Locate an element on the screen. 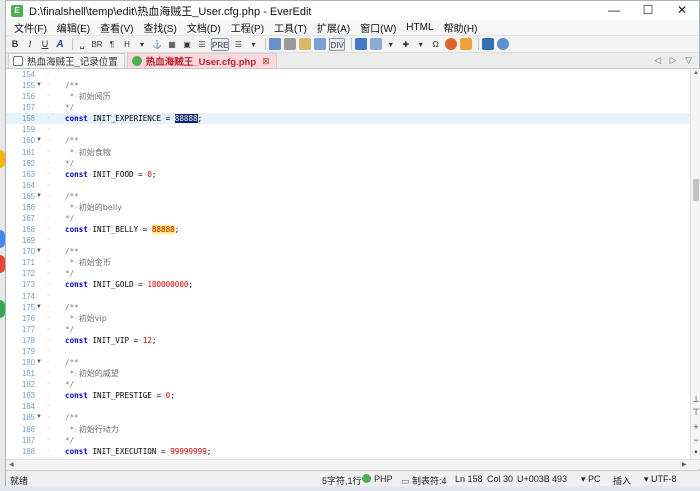 This screenshot has width=700, height=491. menu-file: 文件(F) is located at coordinates (30, 27).